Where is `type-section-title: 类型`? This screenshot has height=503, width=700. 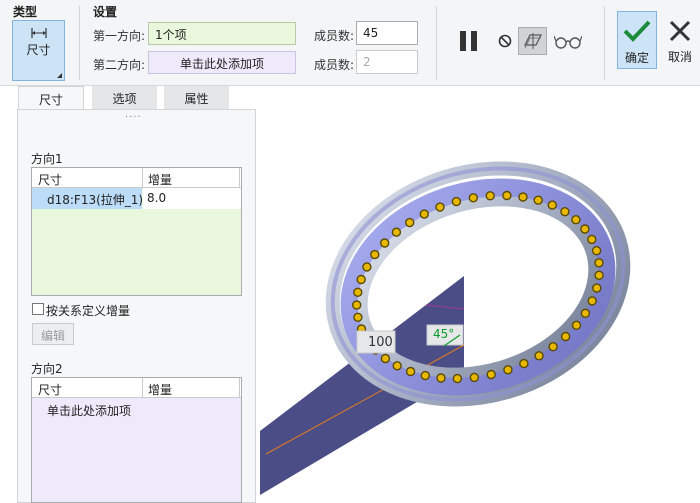 type-section-title: 类型 is located at coordinates (25, 12).